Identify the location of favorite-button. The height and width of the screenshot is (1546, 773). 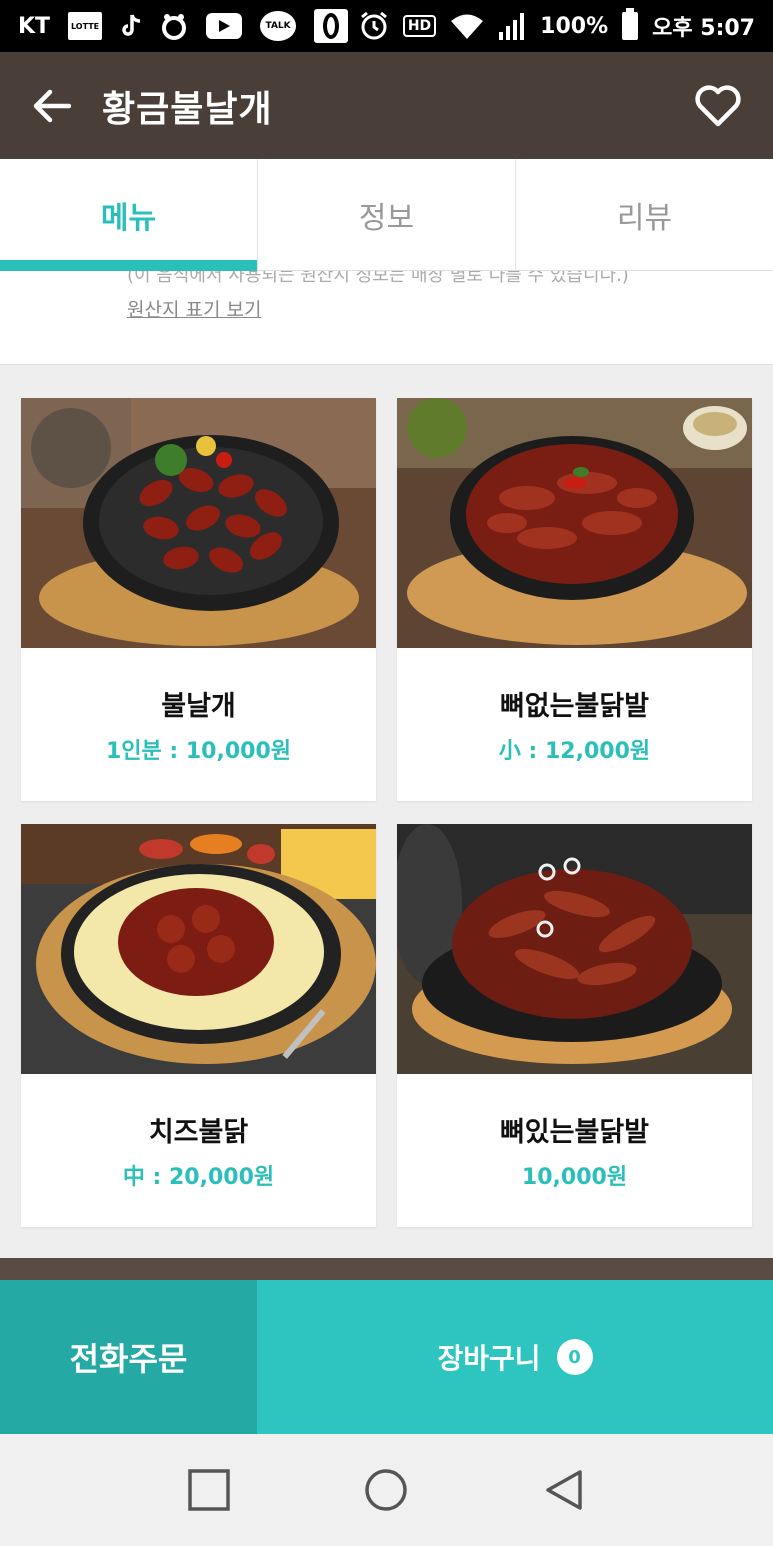
(718, 106).